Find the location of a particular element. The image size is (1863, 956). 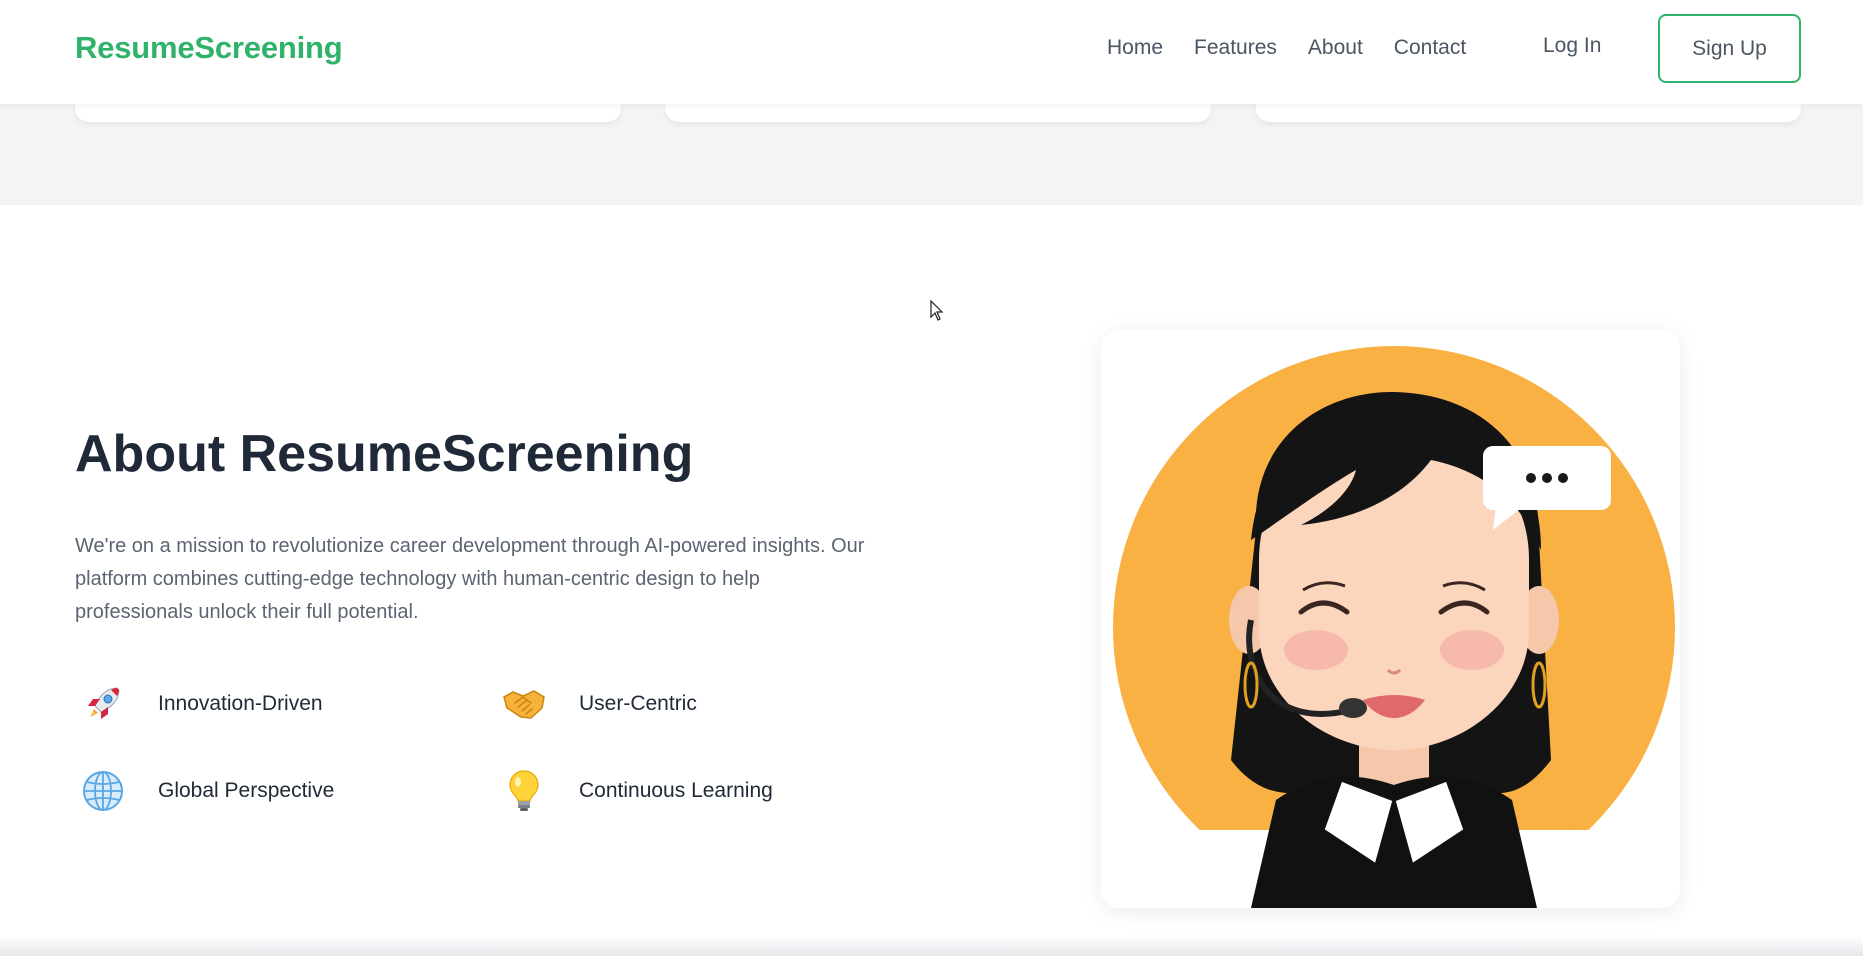

about-title: About ResumeScreening is located at coordinates (384, 454).